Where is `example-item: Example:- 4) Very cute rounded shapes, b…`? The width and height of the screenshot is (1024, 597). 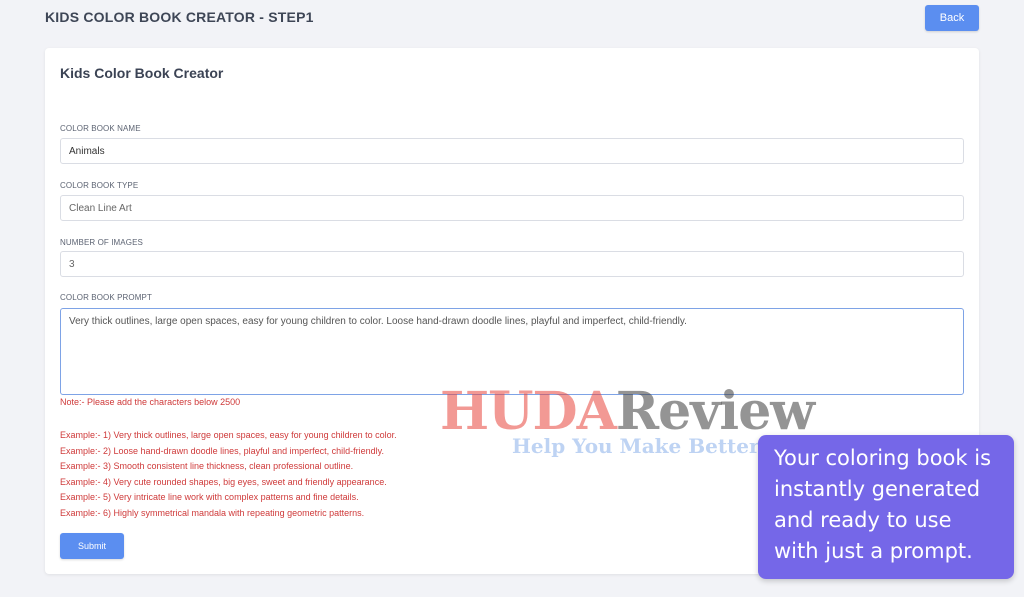
example-item: Example:- 4) Very cute rounded shapes, b… is located at coordinates (223, 481).